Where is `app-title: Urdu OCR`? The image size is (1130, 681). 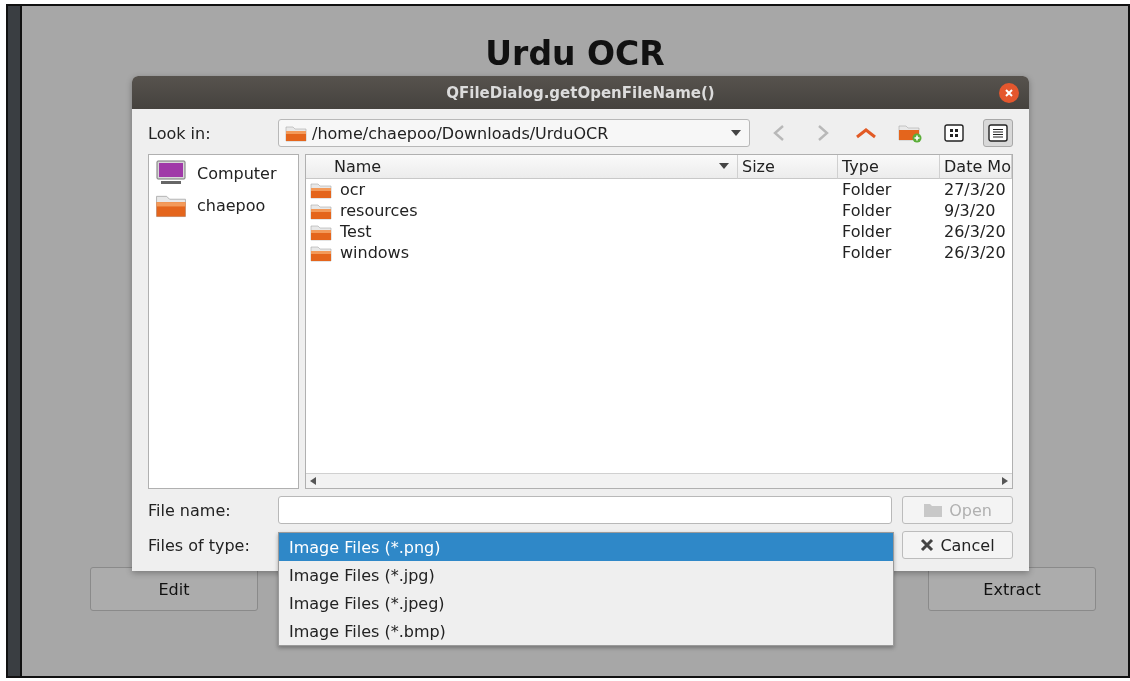 app-title: Urdu OCR is located at coordinates (575, 53).